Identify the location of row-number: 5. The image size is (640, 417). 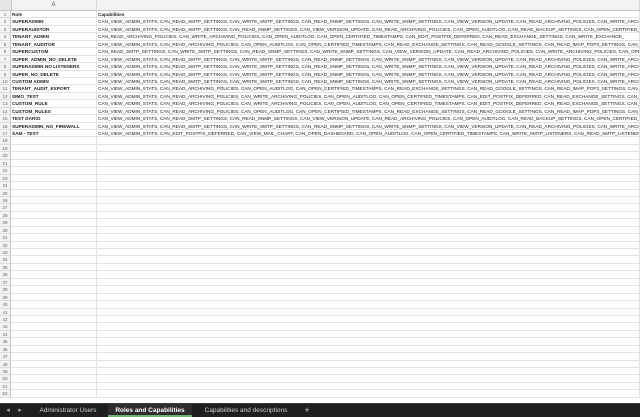
(5, 44).